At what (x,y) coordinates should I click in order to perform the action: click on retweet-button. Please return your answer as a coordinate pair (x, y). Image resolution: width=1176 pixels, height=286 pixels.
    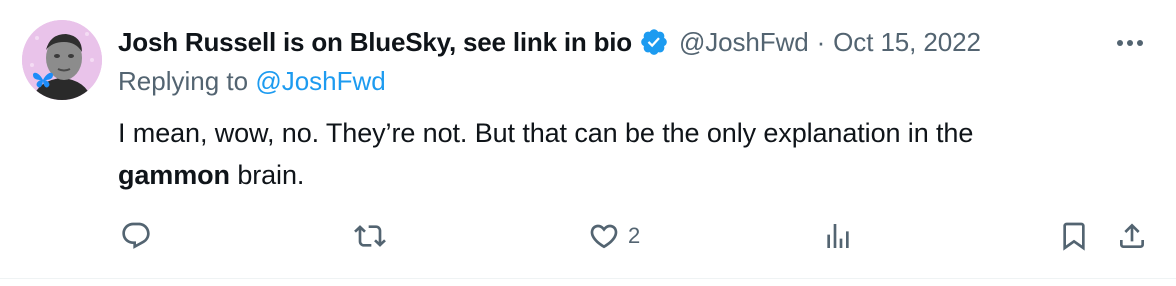
    Looking at the image, I should click on (374, 236).